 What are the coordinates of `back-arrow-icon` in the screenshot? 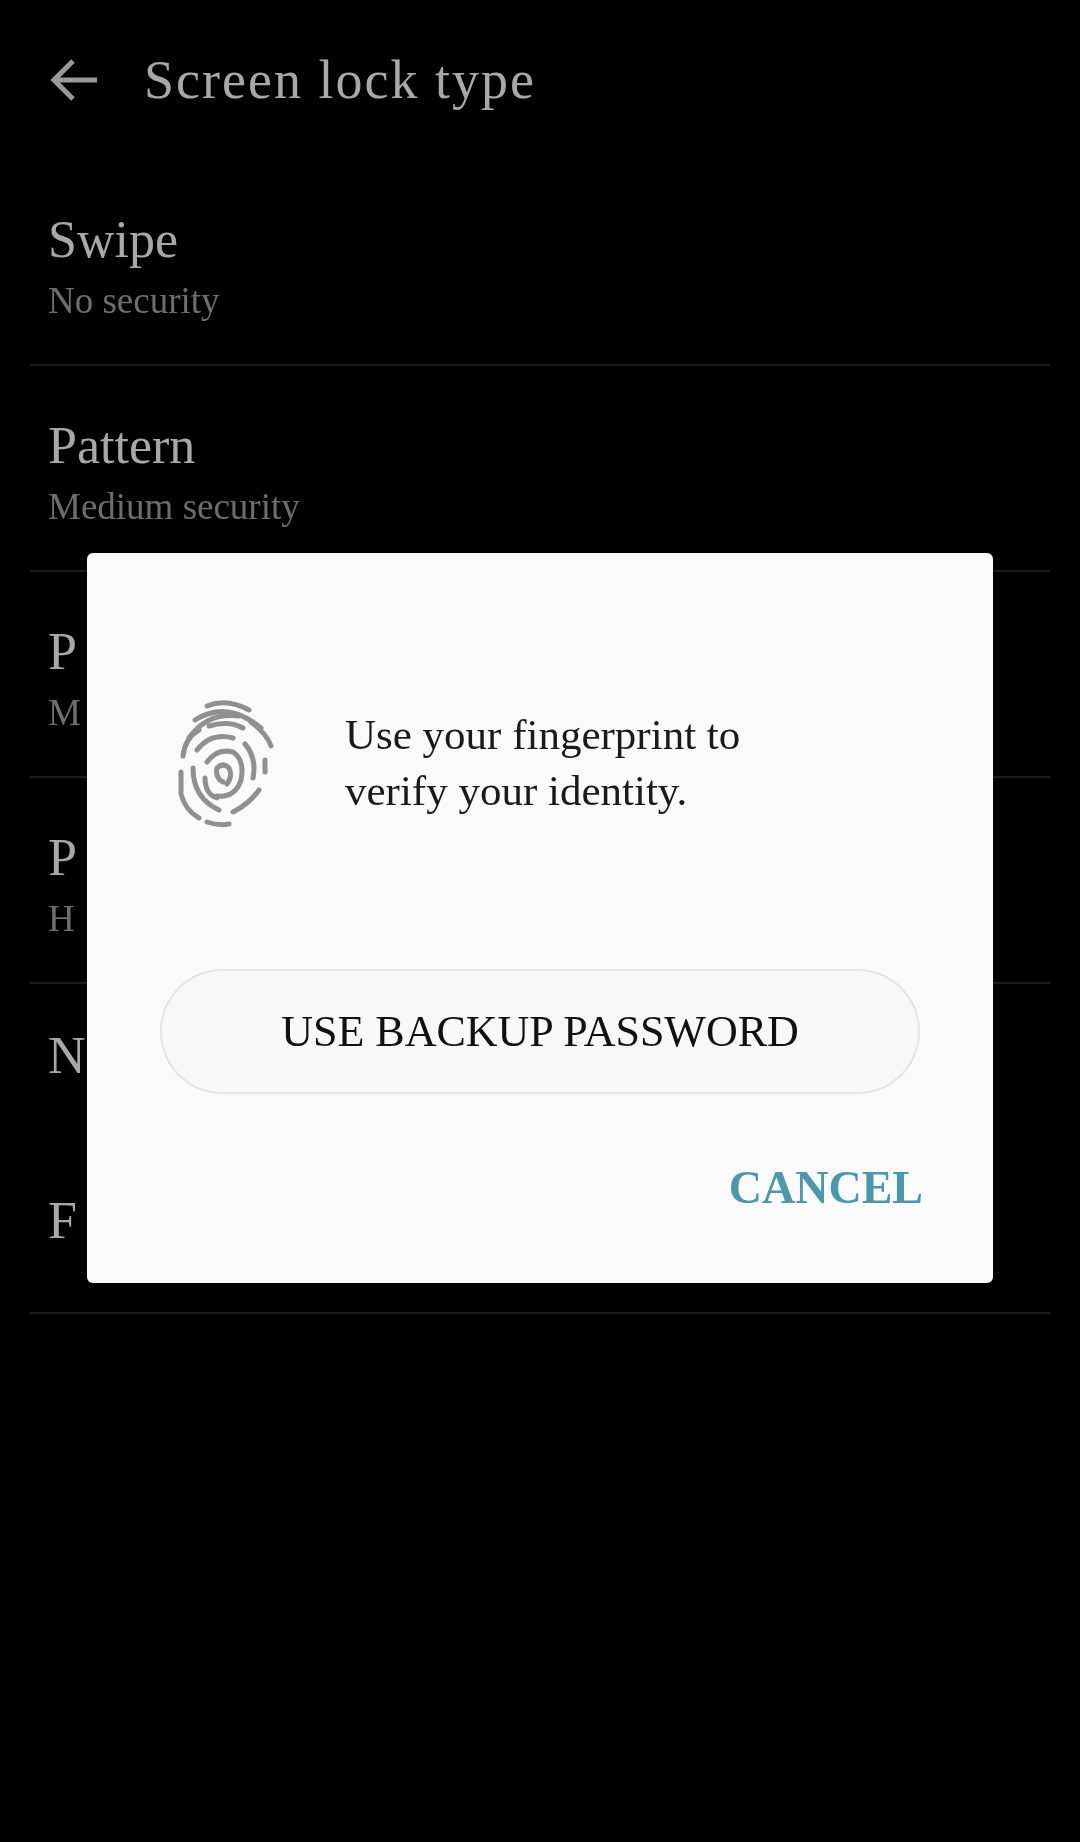 It's located at (74, 80).